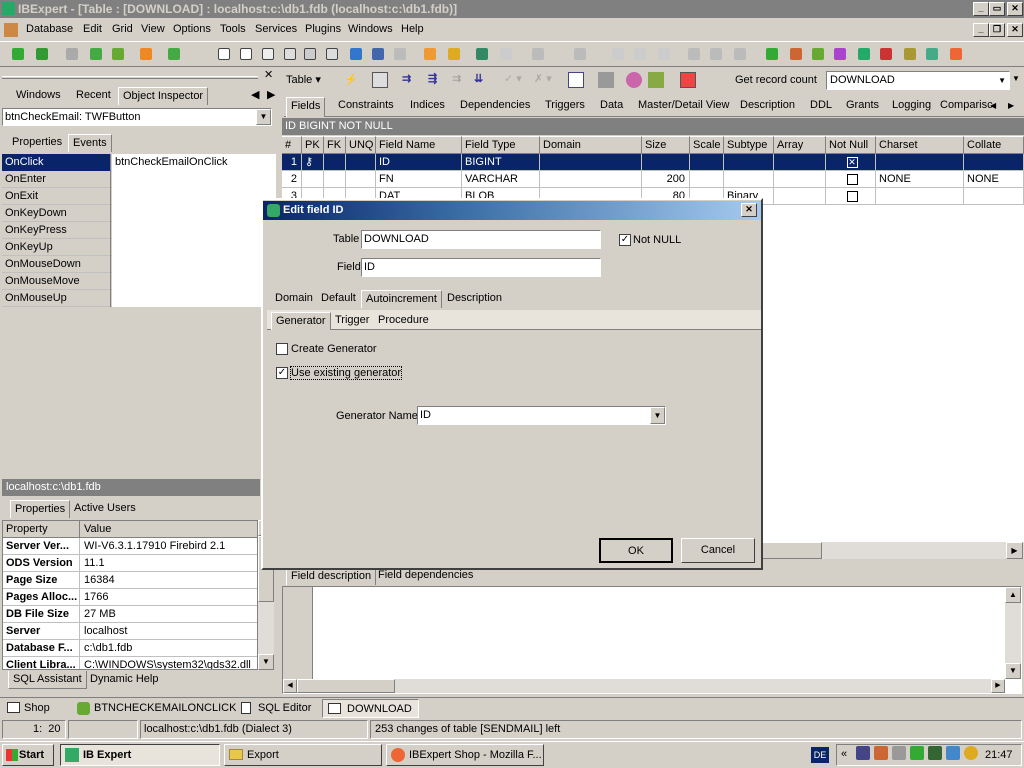  What do you see at coordinates (998, 686) in the screenshot?
I see `scroll-right-icon: ▶` at bounding box center [998, 686].